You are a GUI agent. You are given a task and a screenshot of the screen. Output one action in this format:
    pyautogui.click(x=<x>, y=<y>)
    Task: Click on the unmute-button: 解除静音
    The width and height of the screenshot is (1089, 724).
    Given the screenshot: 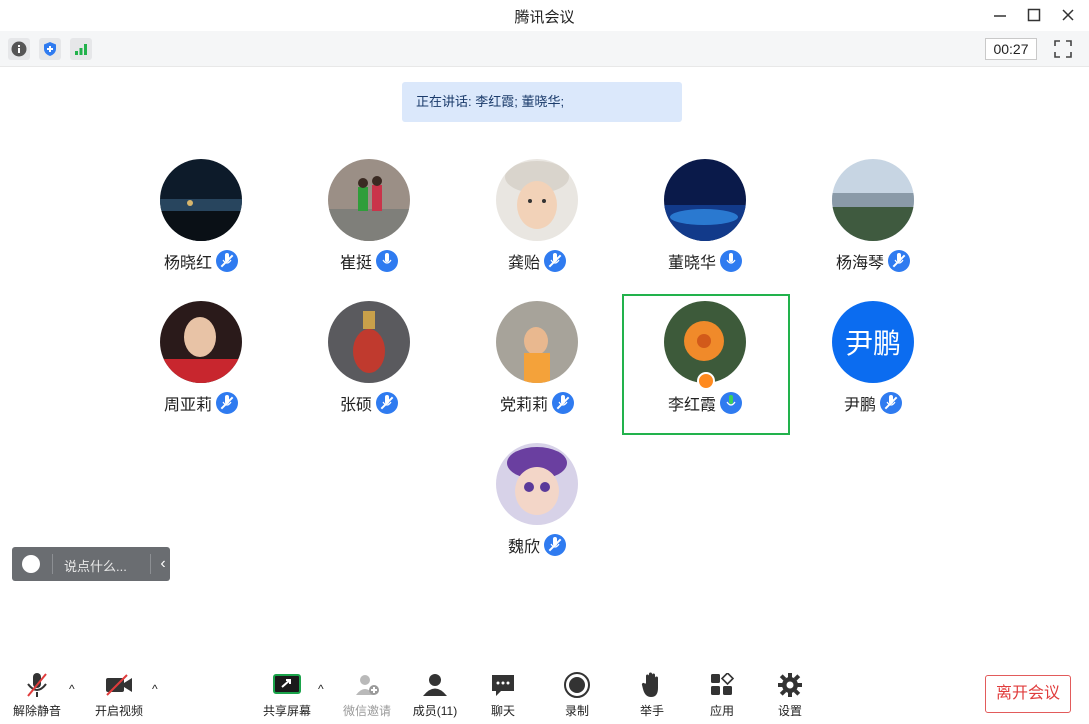 What is the action you would take?
    pyautogui.click(x=37, y=695)
    